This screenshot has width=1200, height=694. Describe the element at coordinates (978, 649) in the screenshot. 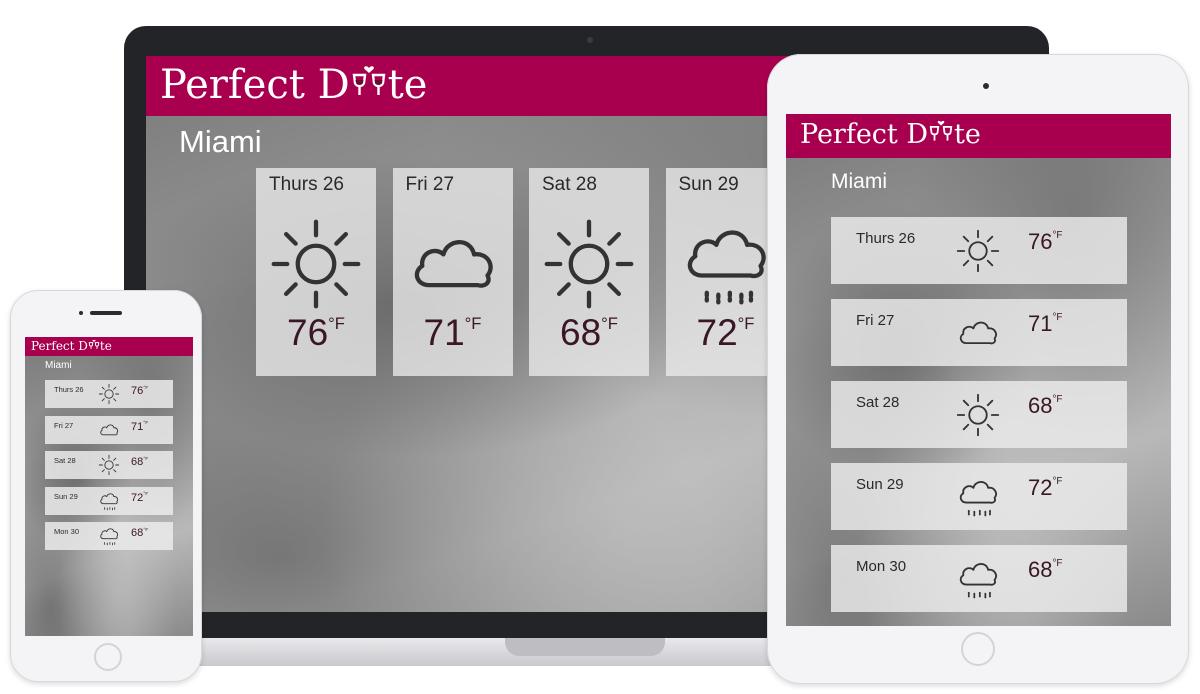

I see `tablet-home-button` at that location.